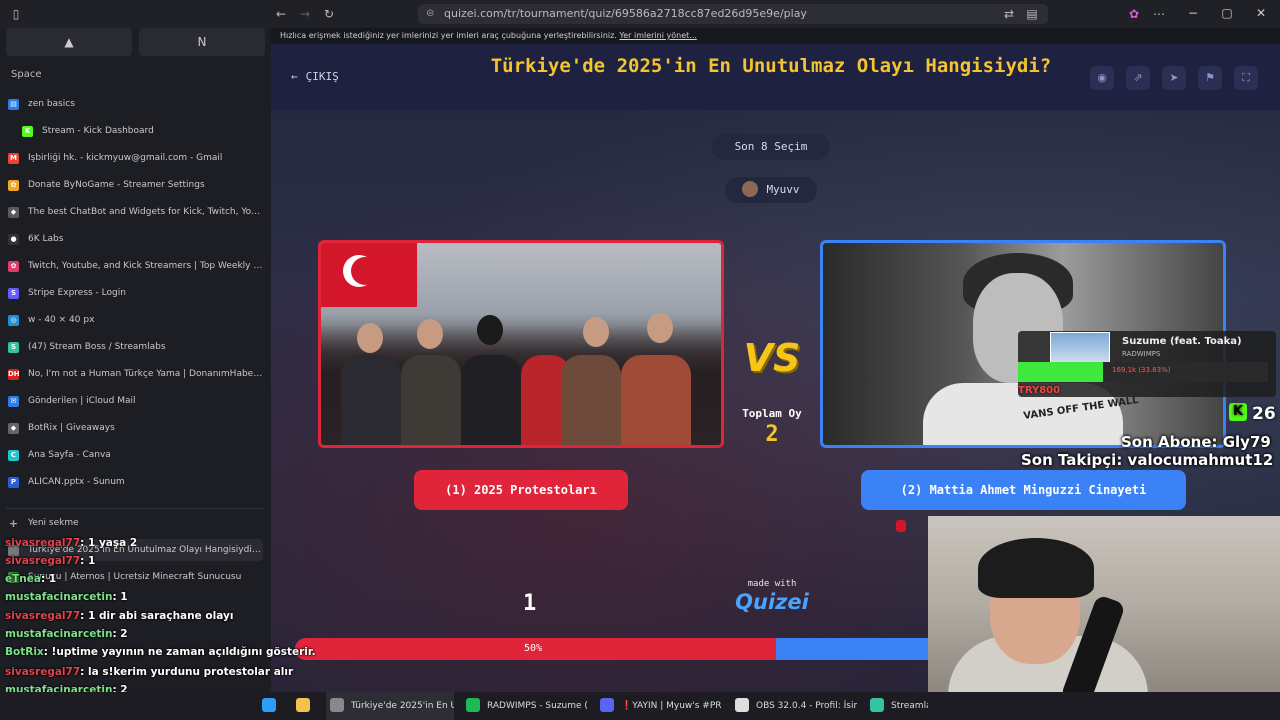 The image size is (1280, 720). I want to click on favicon-icon: DH, so click(14, 374).